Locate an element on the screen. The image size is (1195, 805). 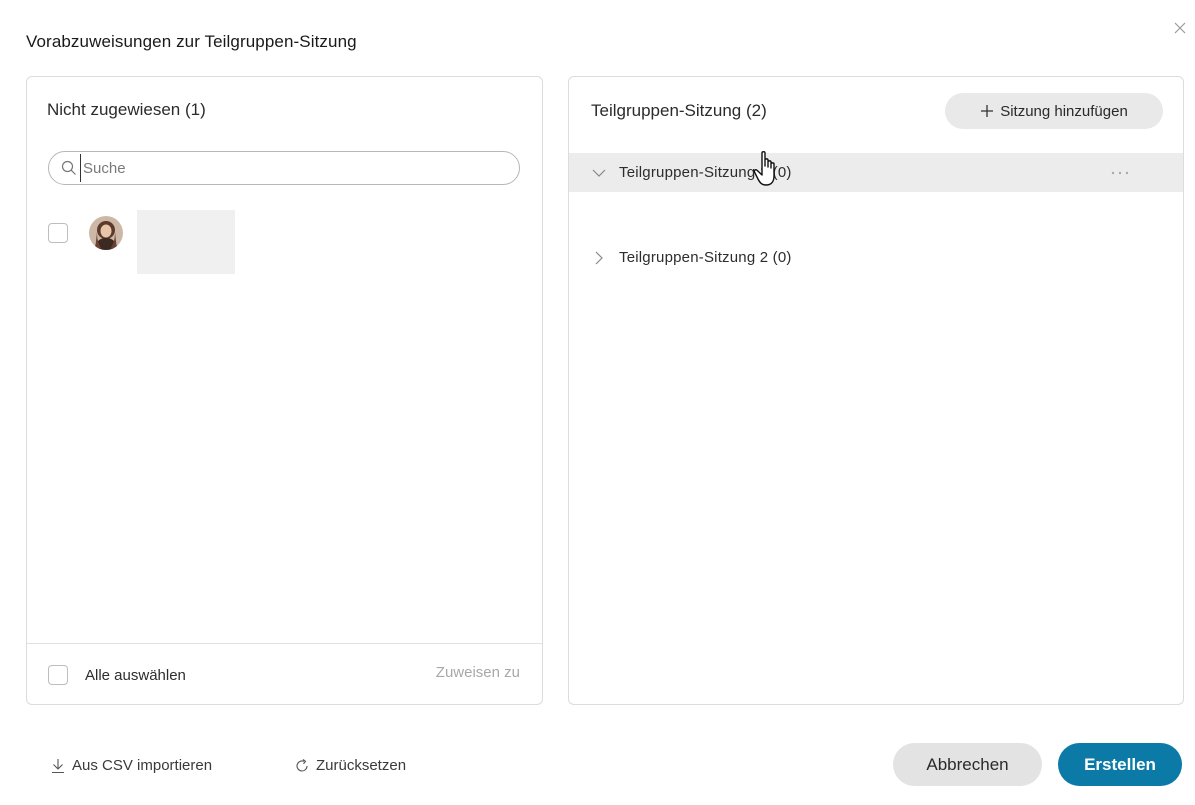
sessions-heading: Teilgruppen-Sitzung (2) is located at coordinates (679, 110).